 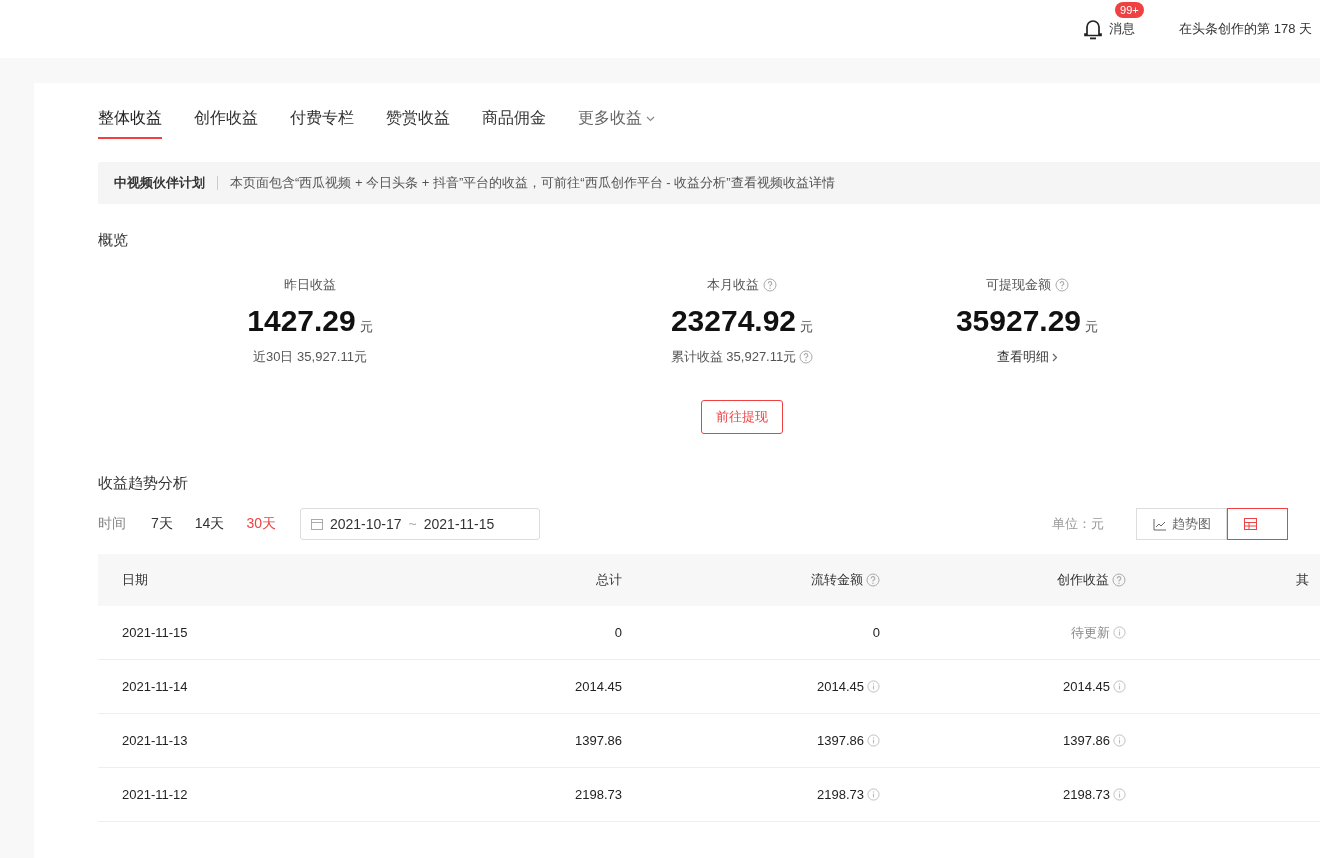 What do you see at coordinates (1078, 524) in the screenshot?
I see `unit-label: 单位：元` at bounding box center [1078, 524].